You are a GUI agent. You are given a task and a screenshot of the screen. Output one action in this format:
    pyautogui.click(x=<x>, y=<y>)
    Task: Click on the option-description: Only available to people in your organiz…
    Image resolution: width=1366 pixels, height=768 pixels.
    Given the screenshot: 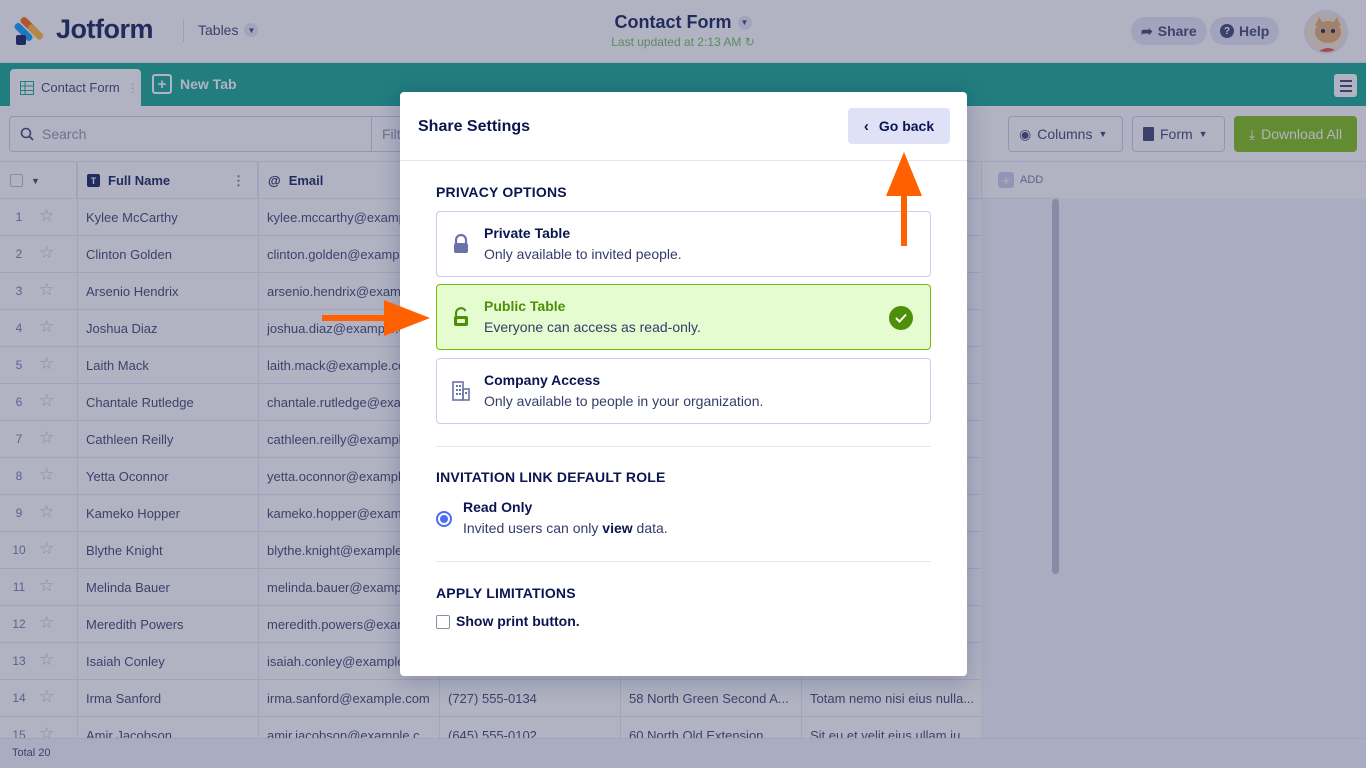 What is the action you would take?
    pyautogui.click(x=624, y=401)
    